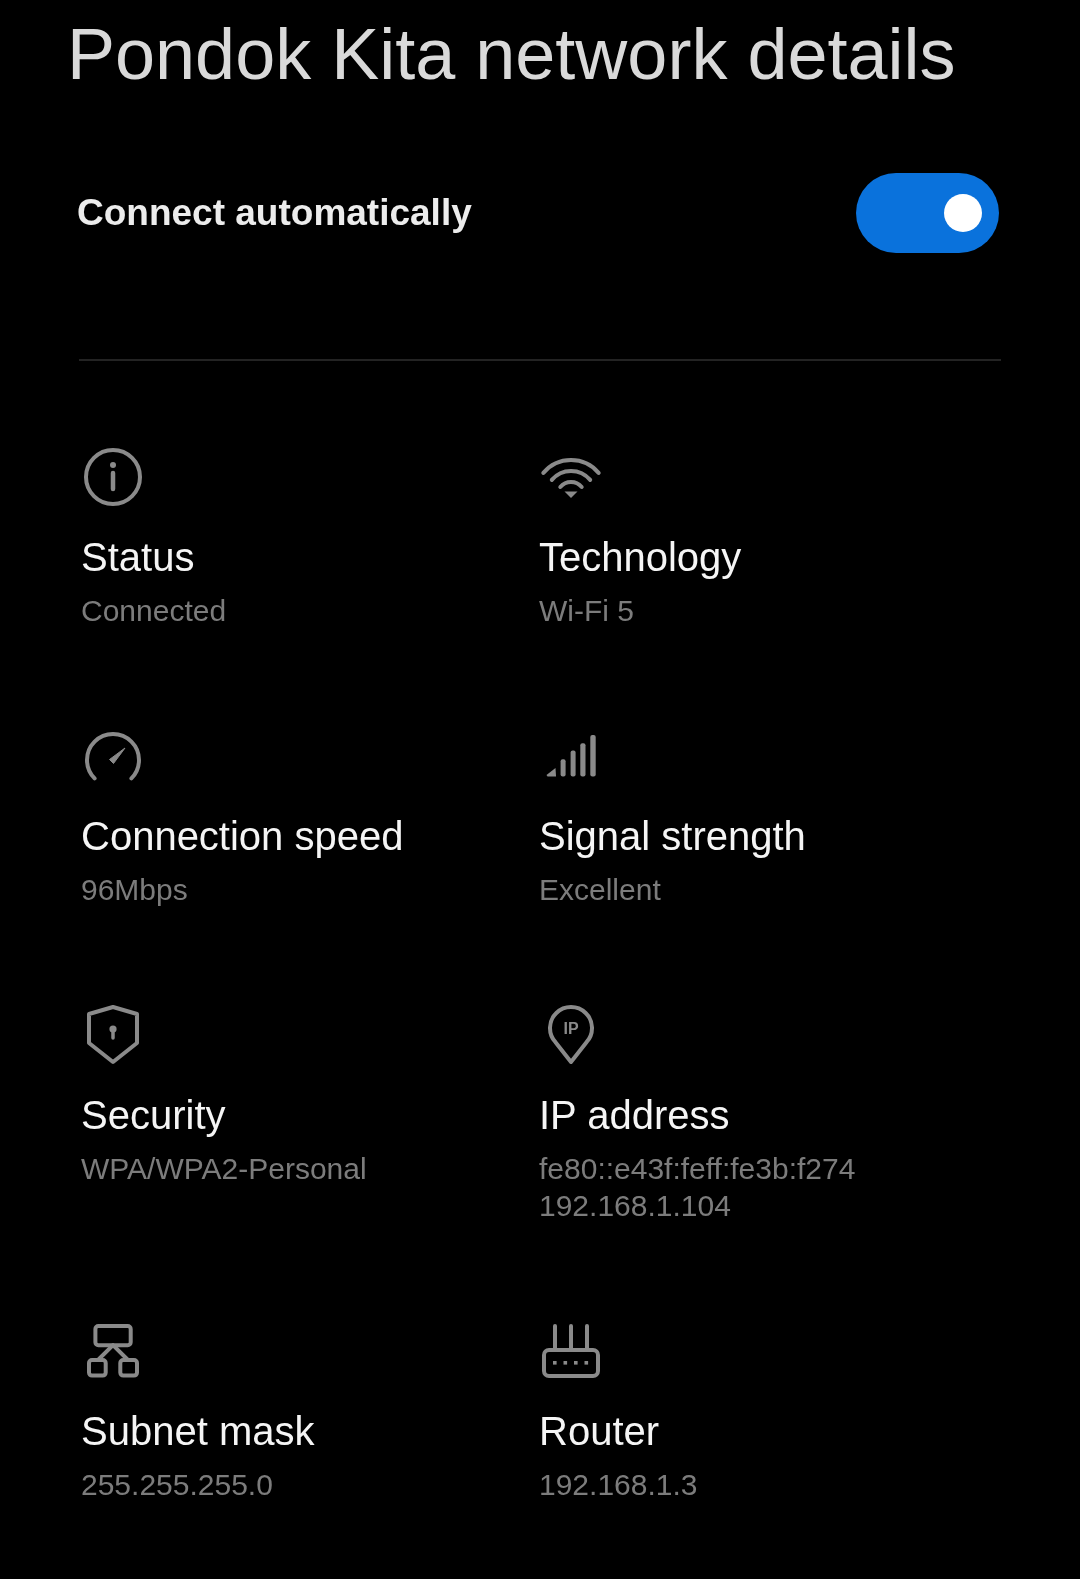 The height and width of the screenshot is (1579, 1080). What do you see at coordinates (113, 1035) in the screenshot?
I see `shield-icon` at bounding box center [113, 1035].